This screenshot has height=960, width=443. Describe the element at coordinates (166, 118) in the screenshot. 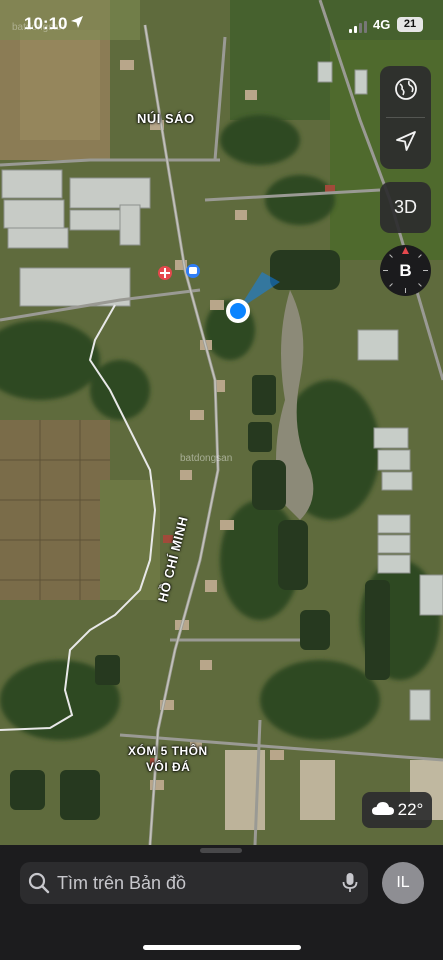

I see `place-label-nui-sao: NÚI SÁO` at that location.